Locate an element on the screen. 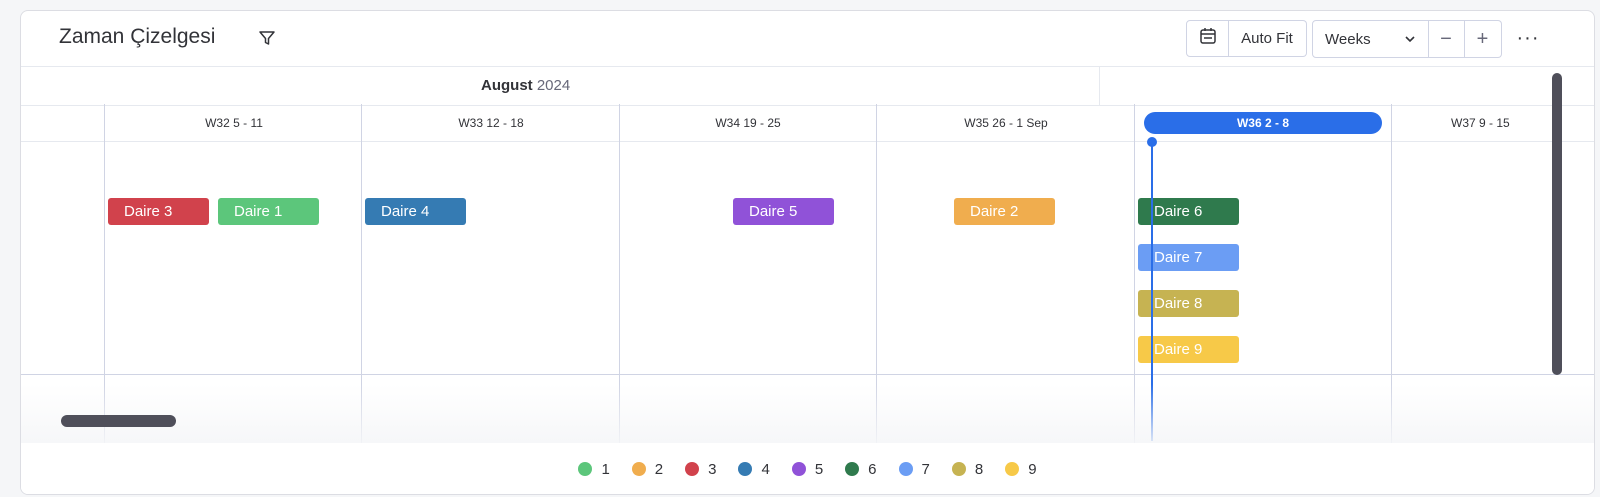  legend-label: 7 is located at coordinates (925, 469).